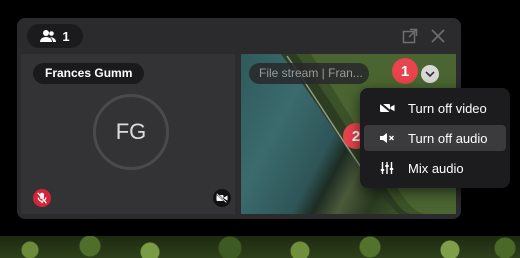 This screenshot has width=520, height=258. I want to click on step-badge-1: 1, so click(405, 71).